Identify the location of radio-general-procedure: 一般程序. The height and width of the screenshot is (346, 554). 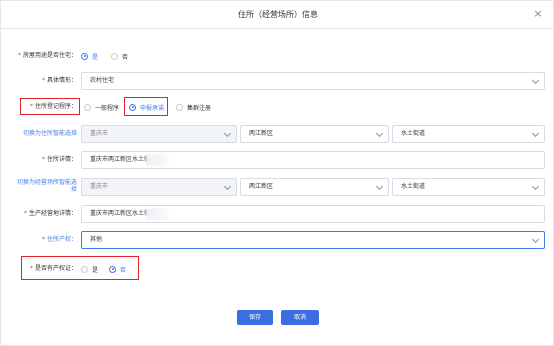
(101, 107).